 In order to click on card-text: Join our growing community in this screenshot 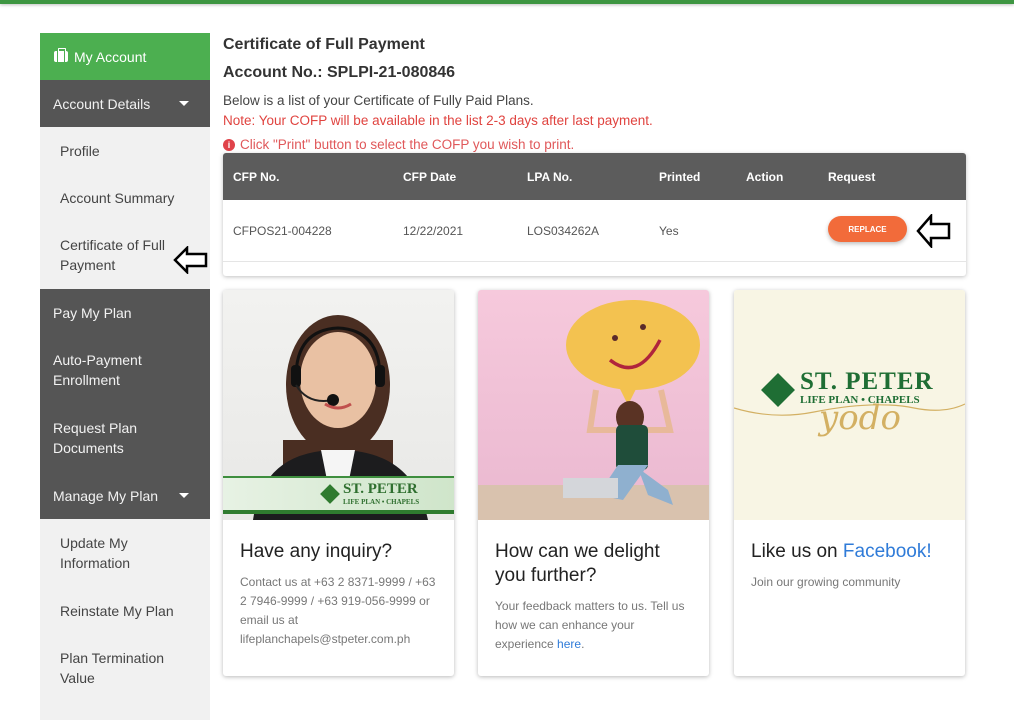, I will do `click(826, 582)`.